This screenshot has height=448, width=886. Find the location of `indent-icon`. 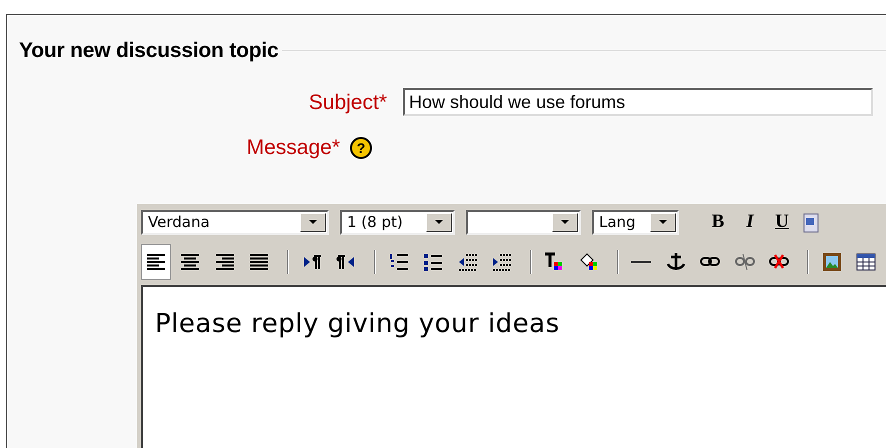

indent-icon is located at coordinates (502, 262).